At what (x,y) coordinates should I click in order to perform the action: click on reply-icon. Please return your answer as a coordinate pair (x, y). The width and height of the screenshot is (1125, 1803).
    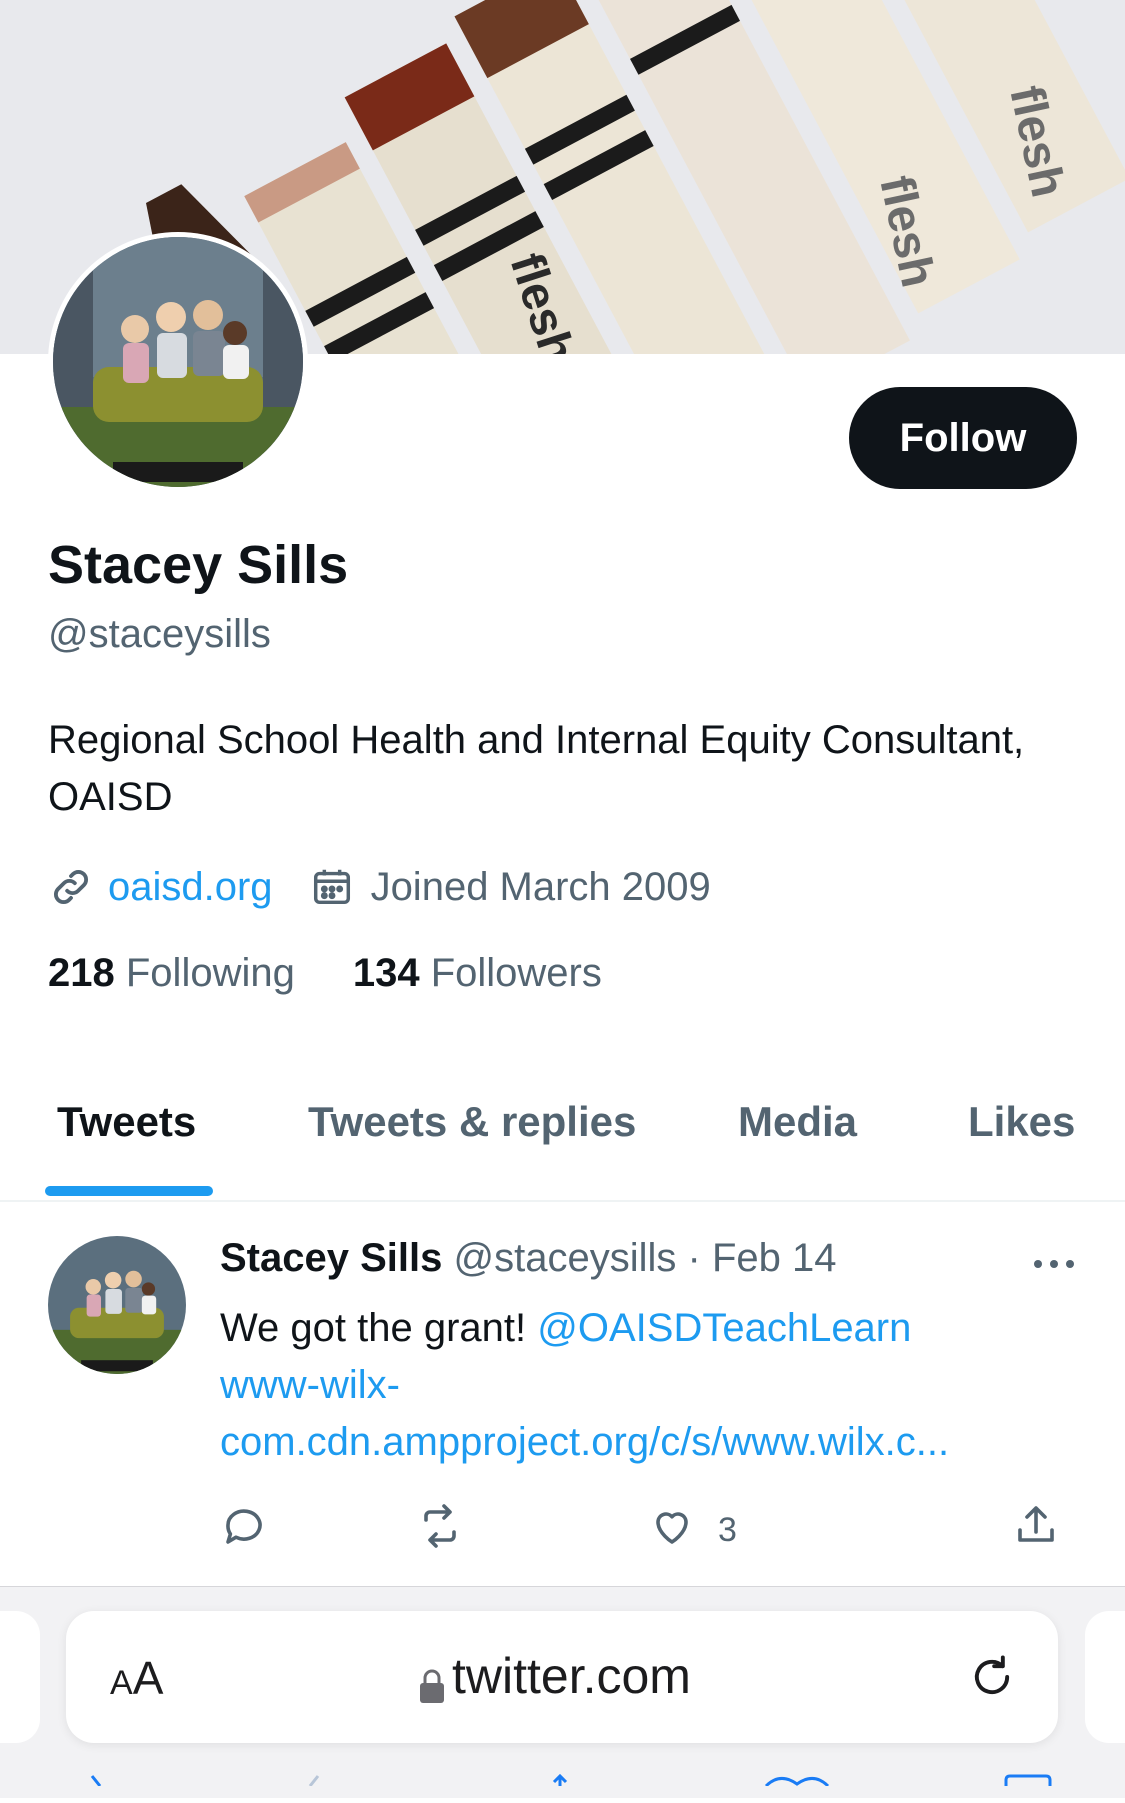
    Looking at the image, I should click on (244, 1530).